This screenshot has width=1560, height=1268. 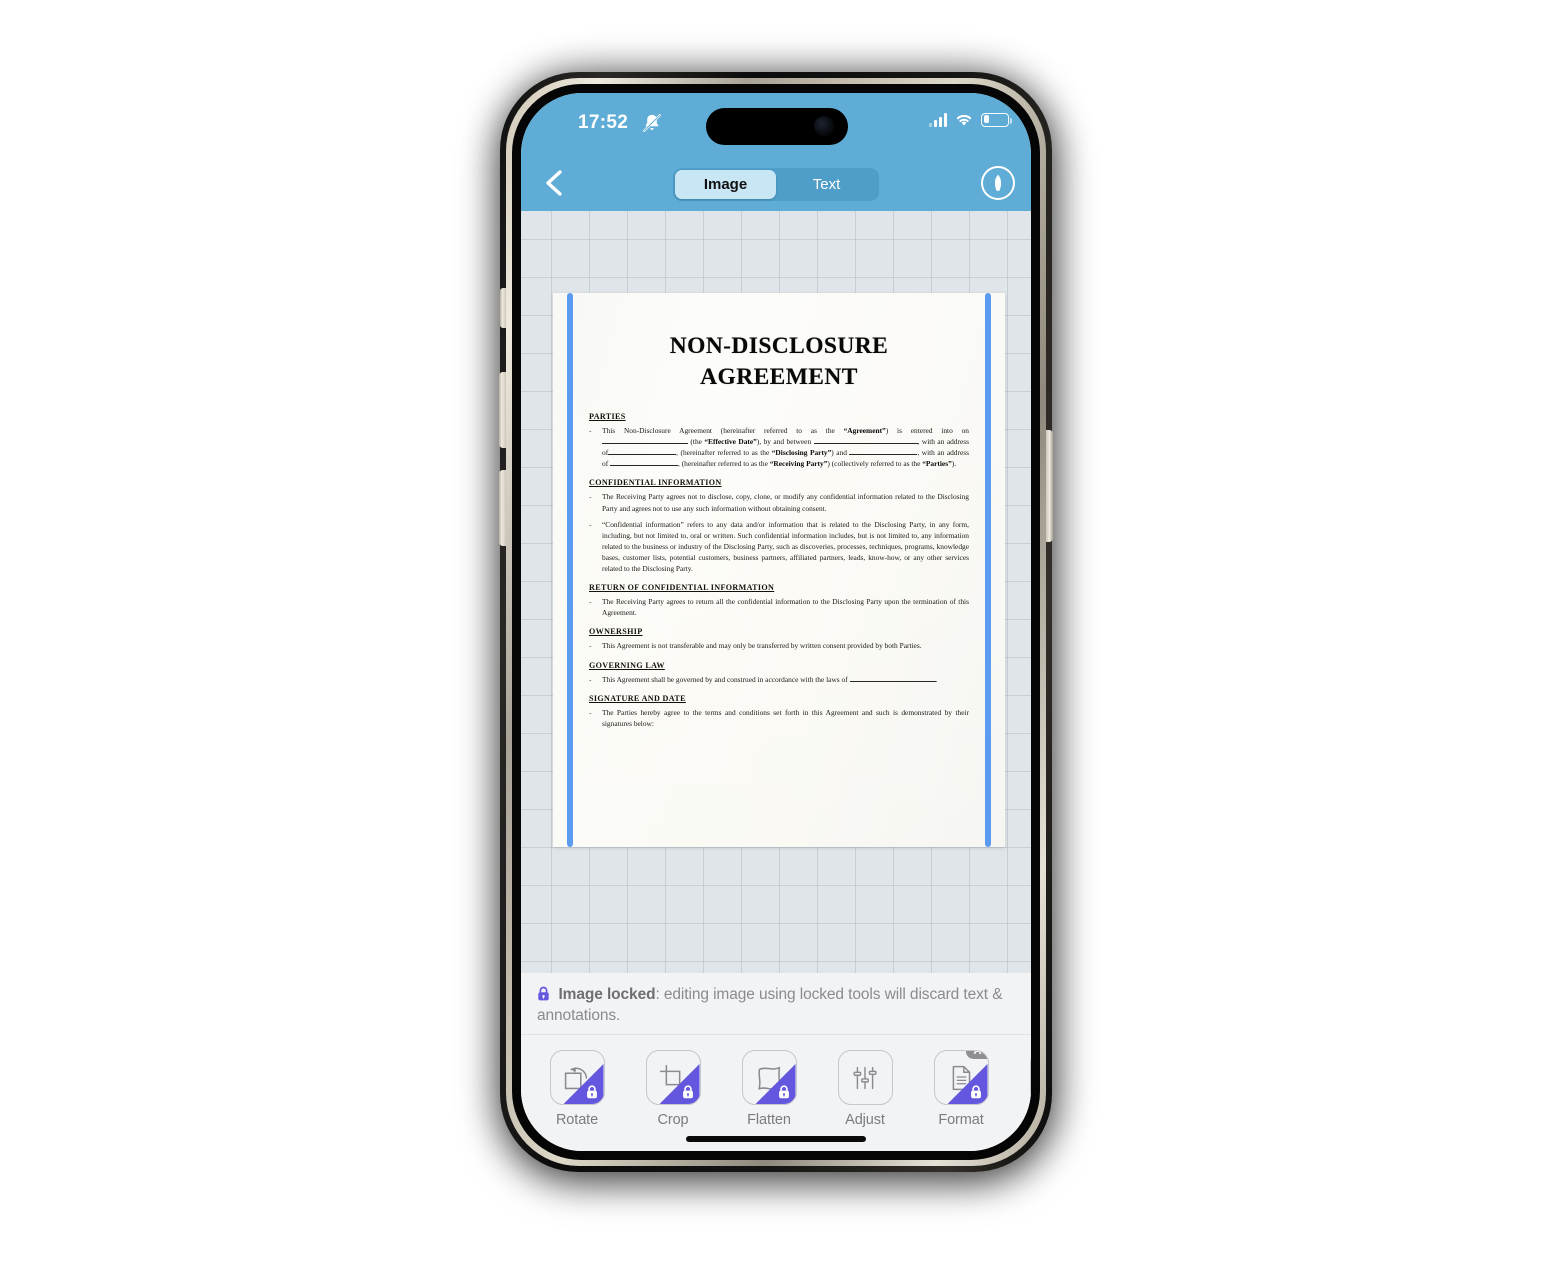 What do you see at coordinates (607, 416) in the screenshot?
I see `section-heading-parties: PARTIES` at bounding box center [607, 416].